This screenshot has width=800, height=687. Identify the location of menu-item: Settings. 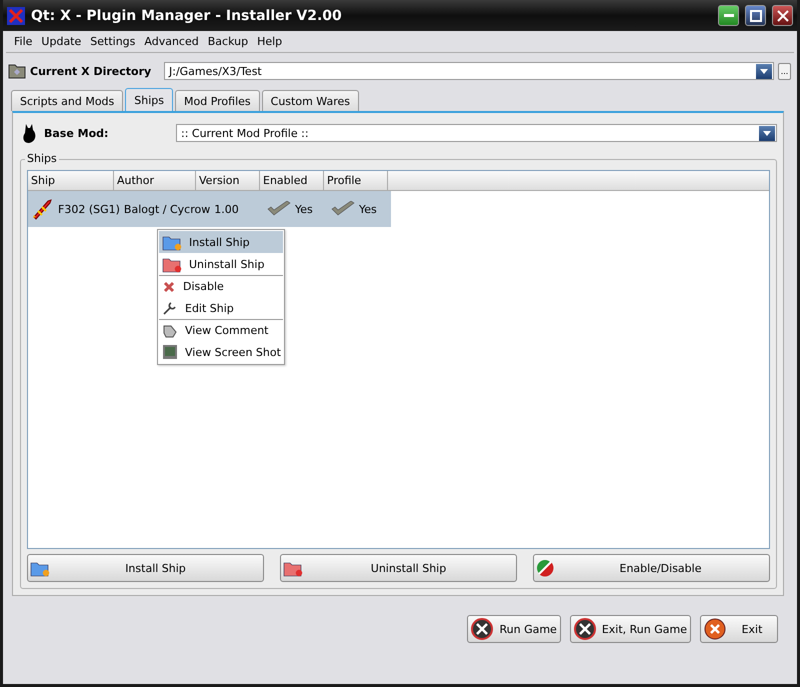
(113, 41).